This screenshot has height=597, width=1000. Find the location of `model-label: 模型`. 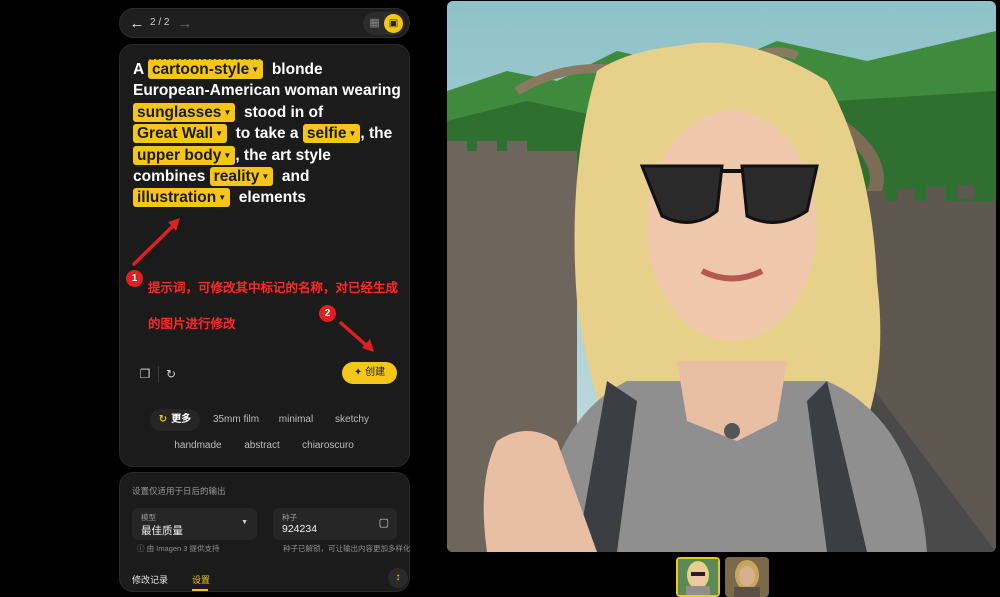

model-label: 模型 is located at coordinates (148, 517).